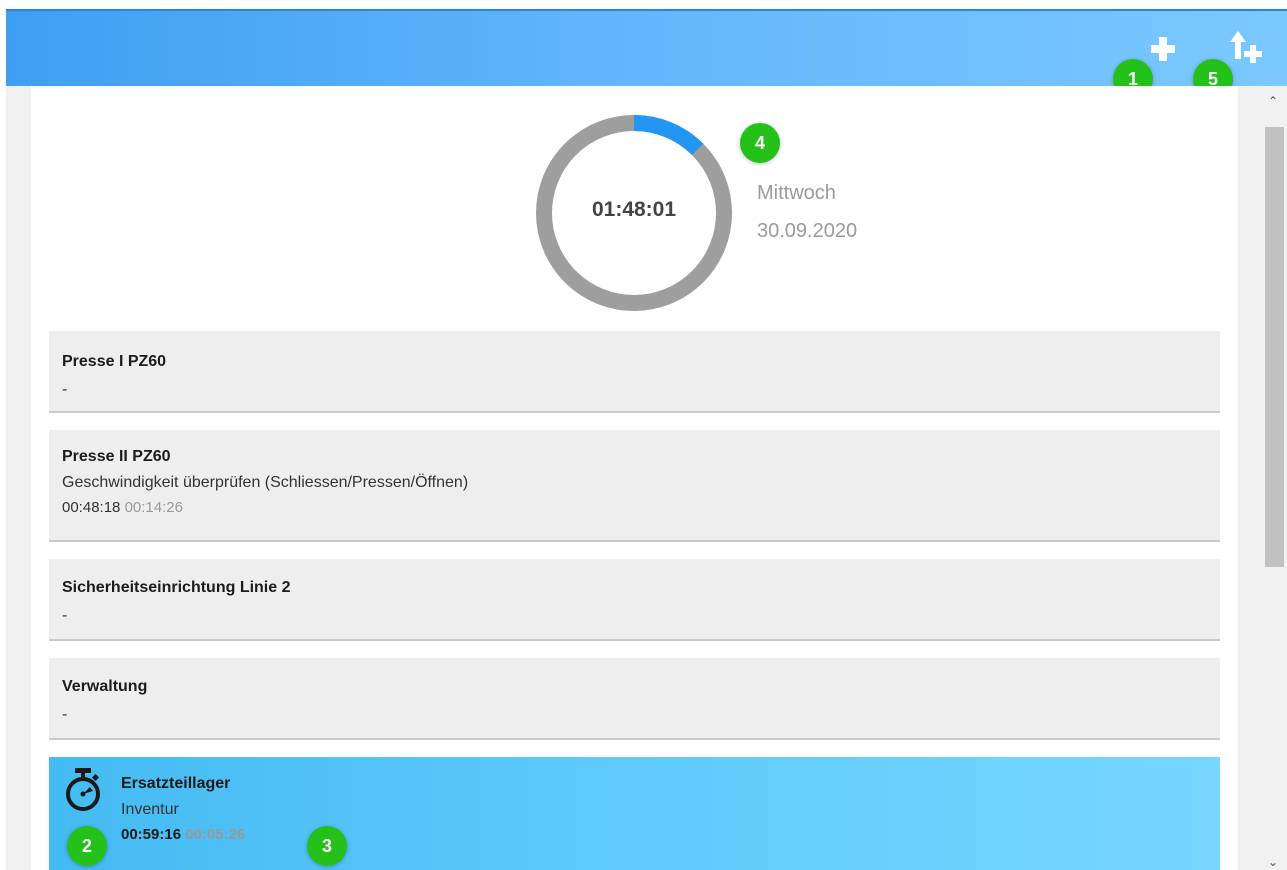 This screenshot has height=870, width=1287. What do you see at coordinates (634, 600) in the screenshot?
I see `entry-card: Sicherheitseinrichtung Linie 2 -` at bounding box center [634, 600].